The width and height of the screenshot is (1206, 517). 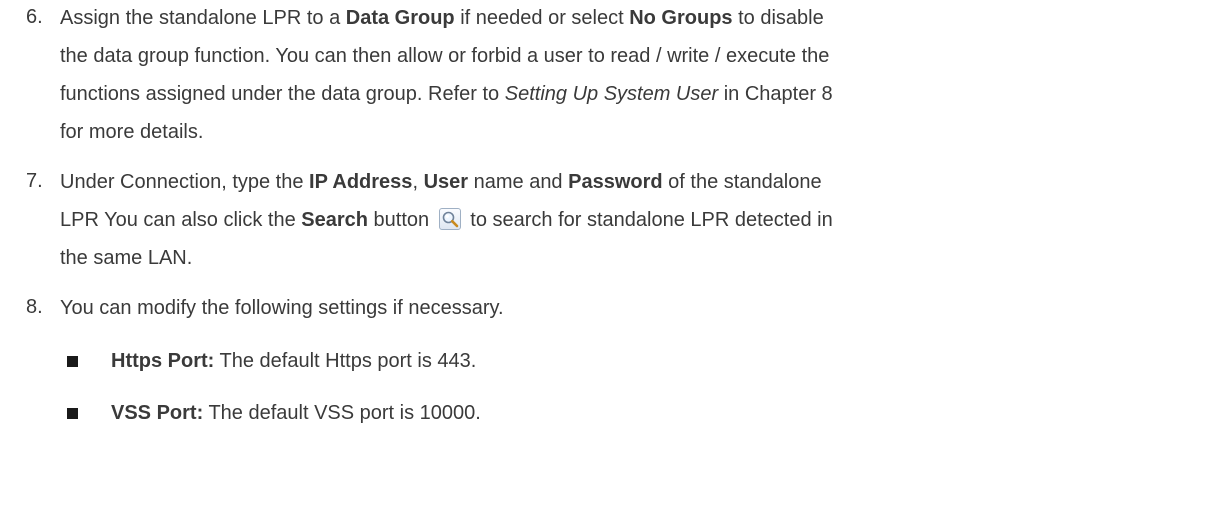 I want to click on bullet-text: VSS Port: The default VSS port is 10000., so click(x=296, y=413).